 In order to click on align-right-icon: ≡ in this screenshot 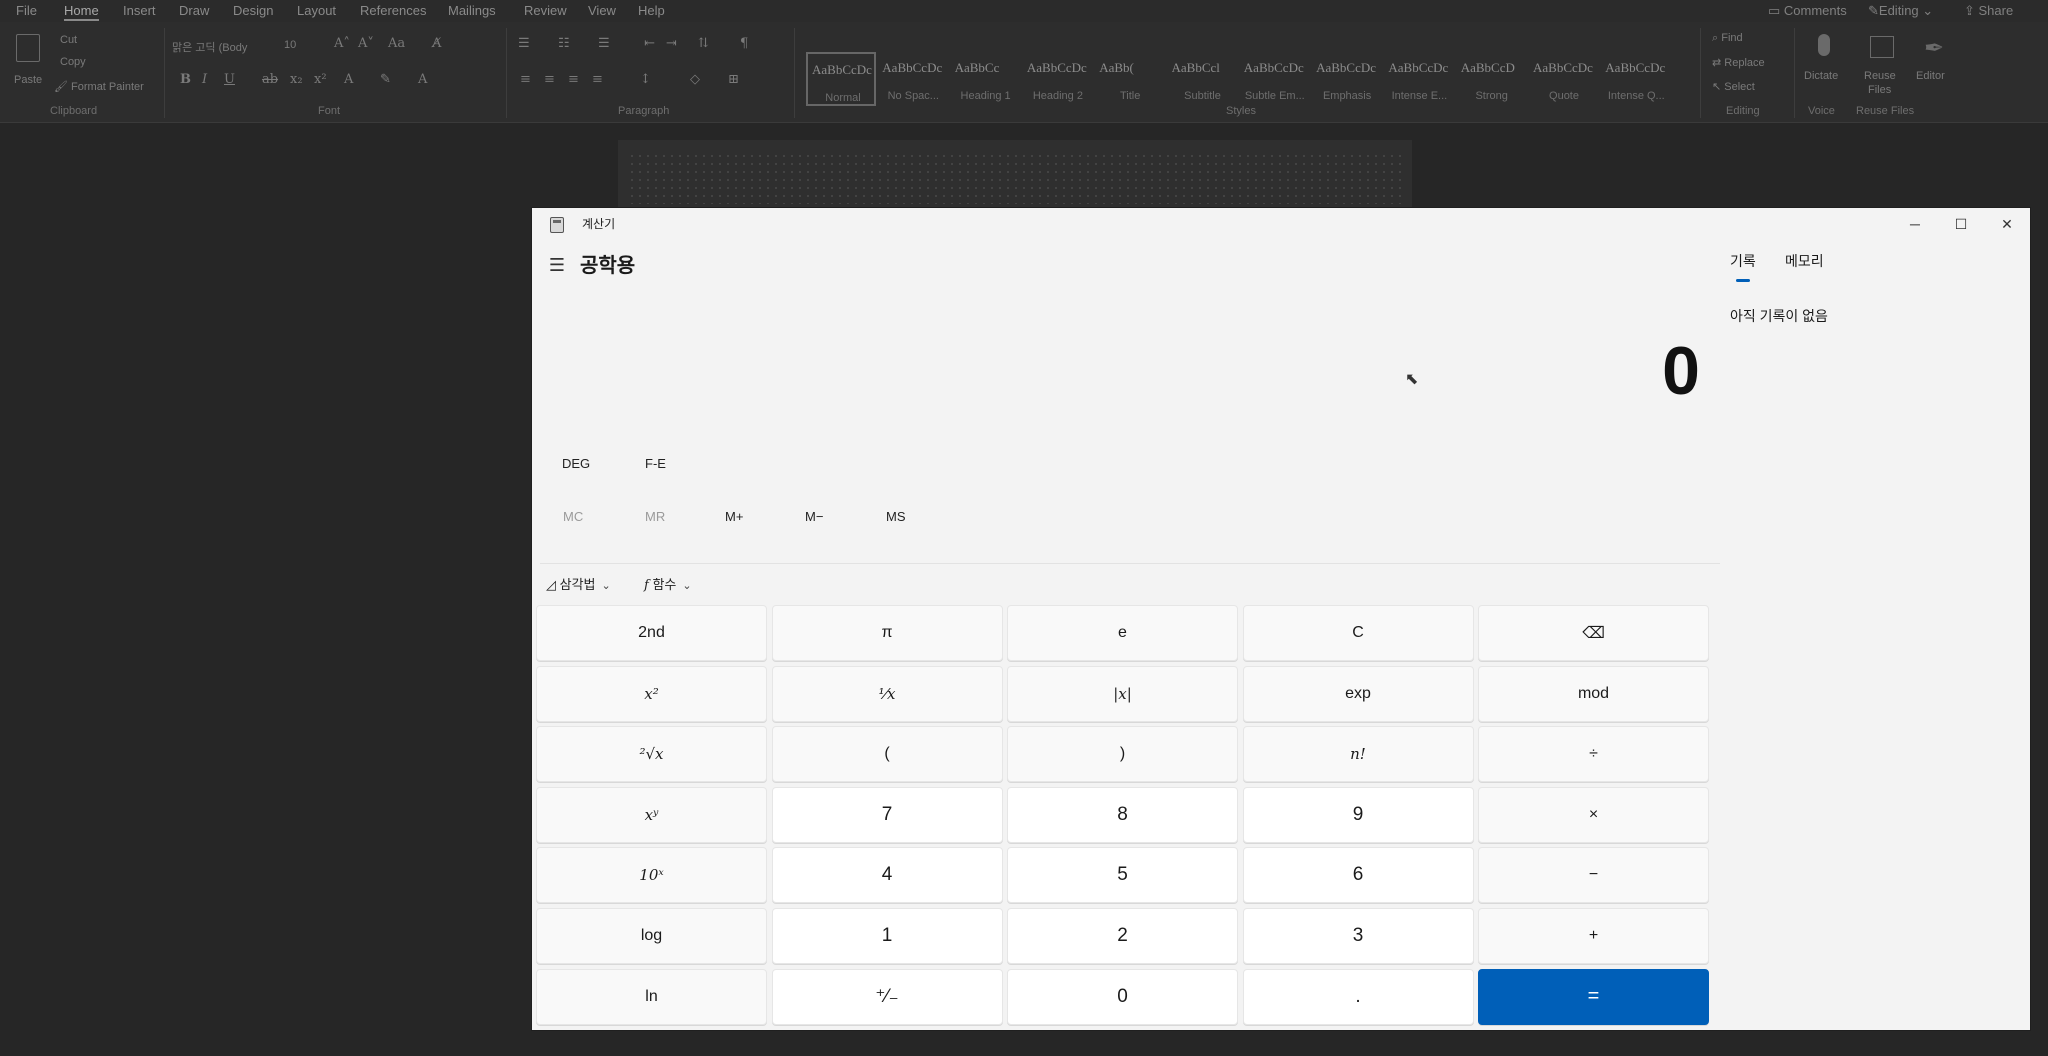, I will do `click(573, 79)`.